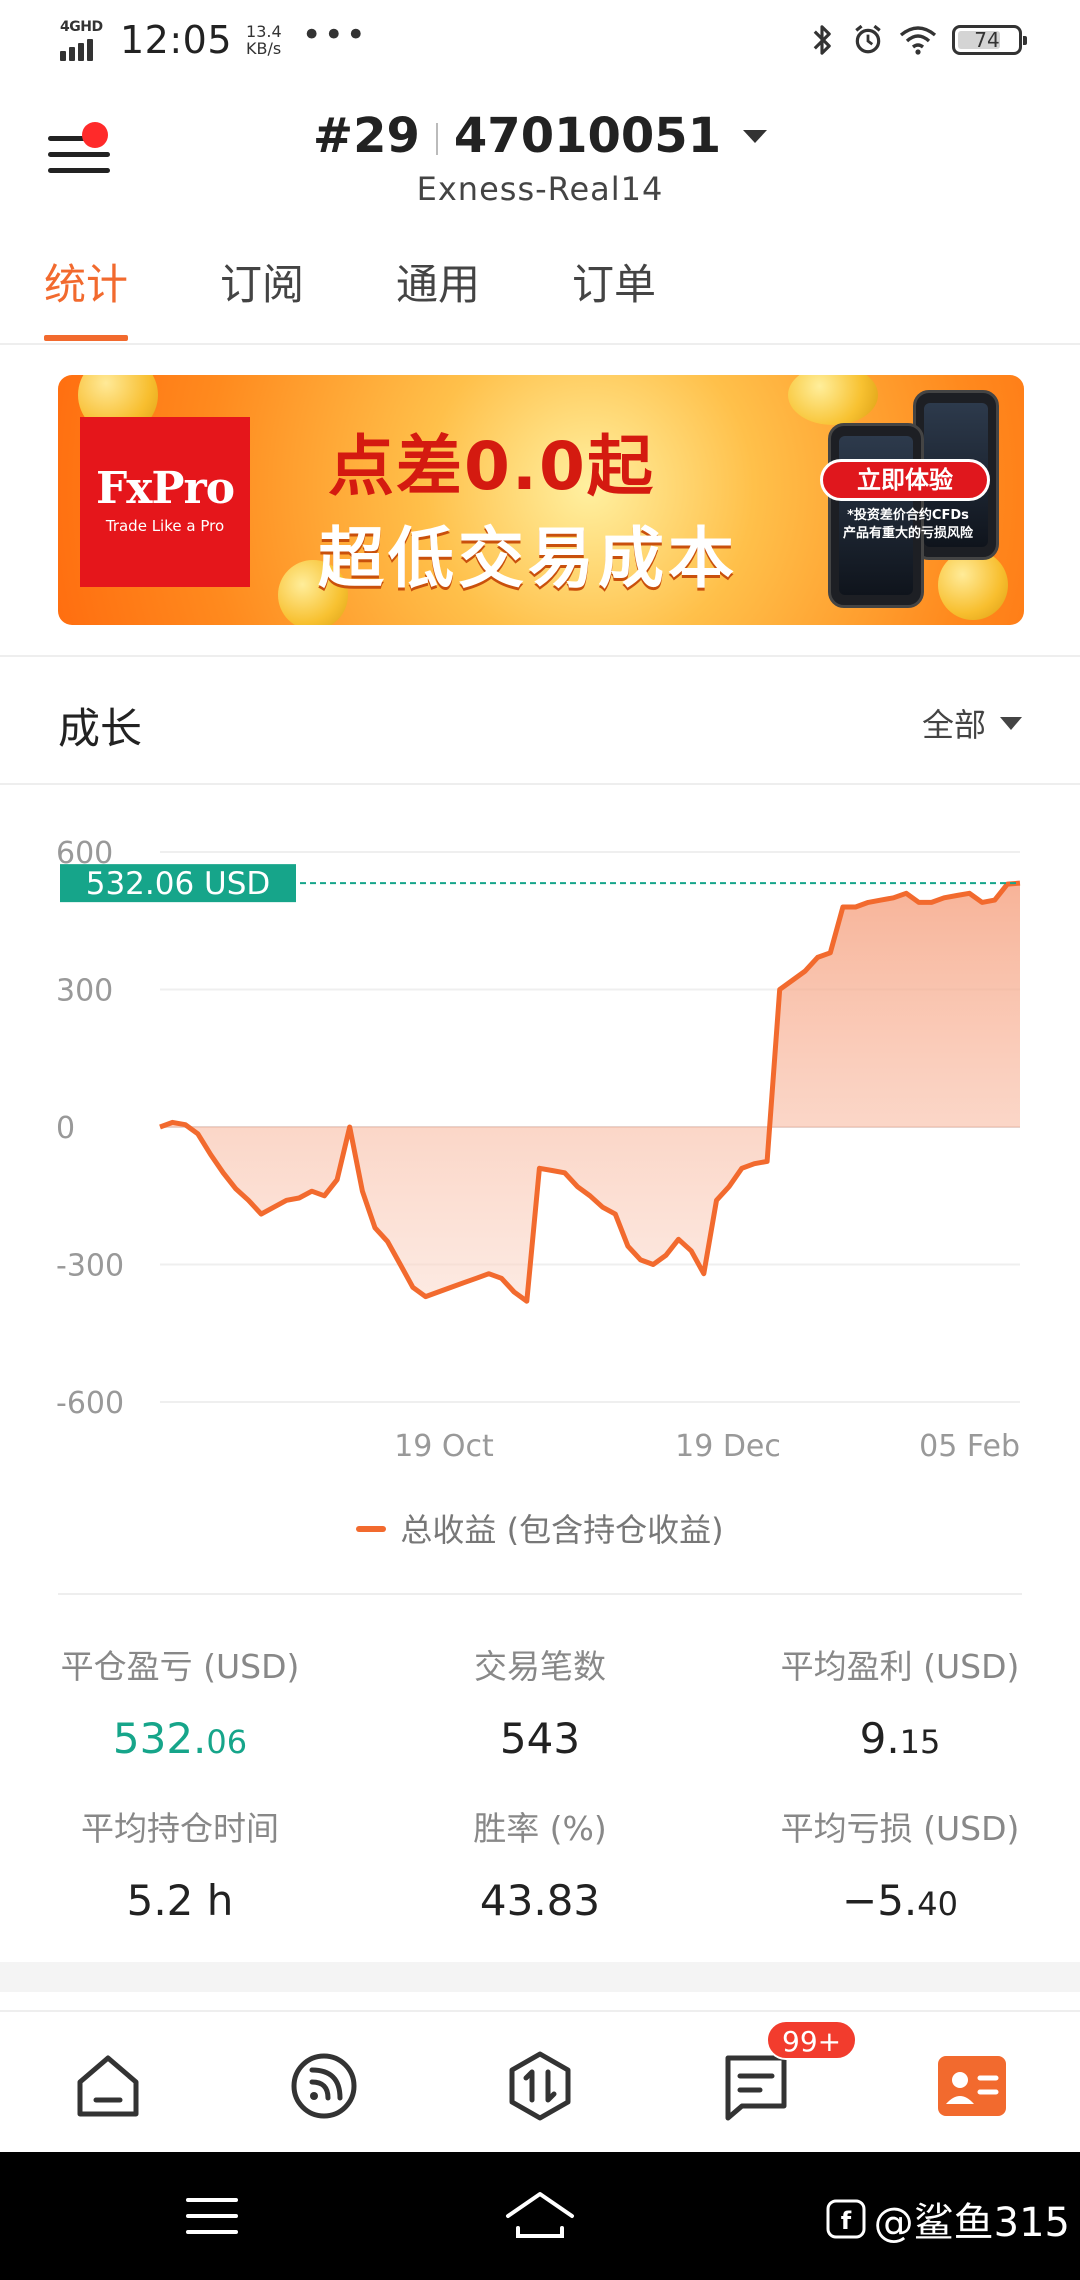 The width and height of the screenshot is (1080, 2280). I want to click on stat-label: 平仓盈亏 (USD), so click(180, 1666).